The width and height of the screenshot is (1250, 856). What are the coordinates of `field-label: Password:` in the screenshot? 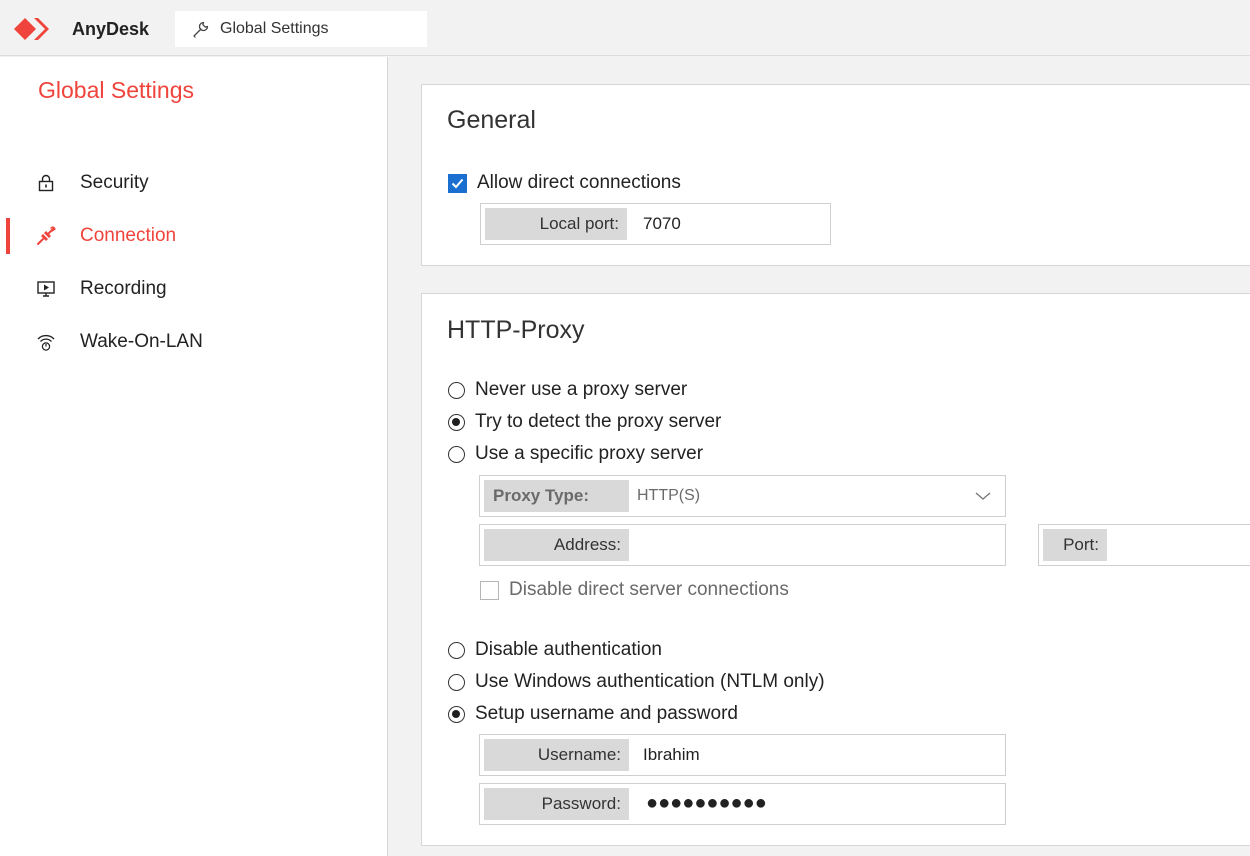 It's located at (556, 804).